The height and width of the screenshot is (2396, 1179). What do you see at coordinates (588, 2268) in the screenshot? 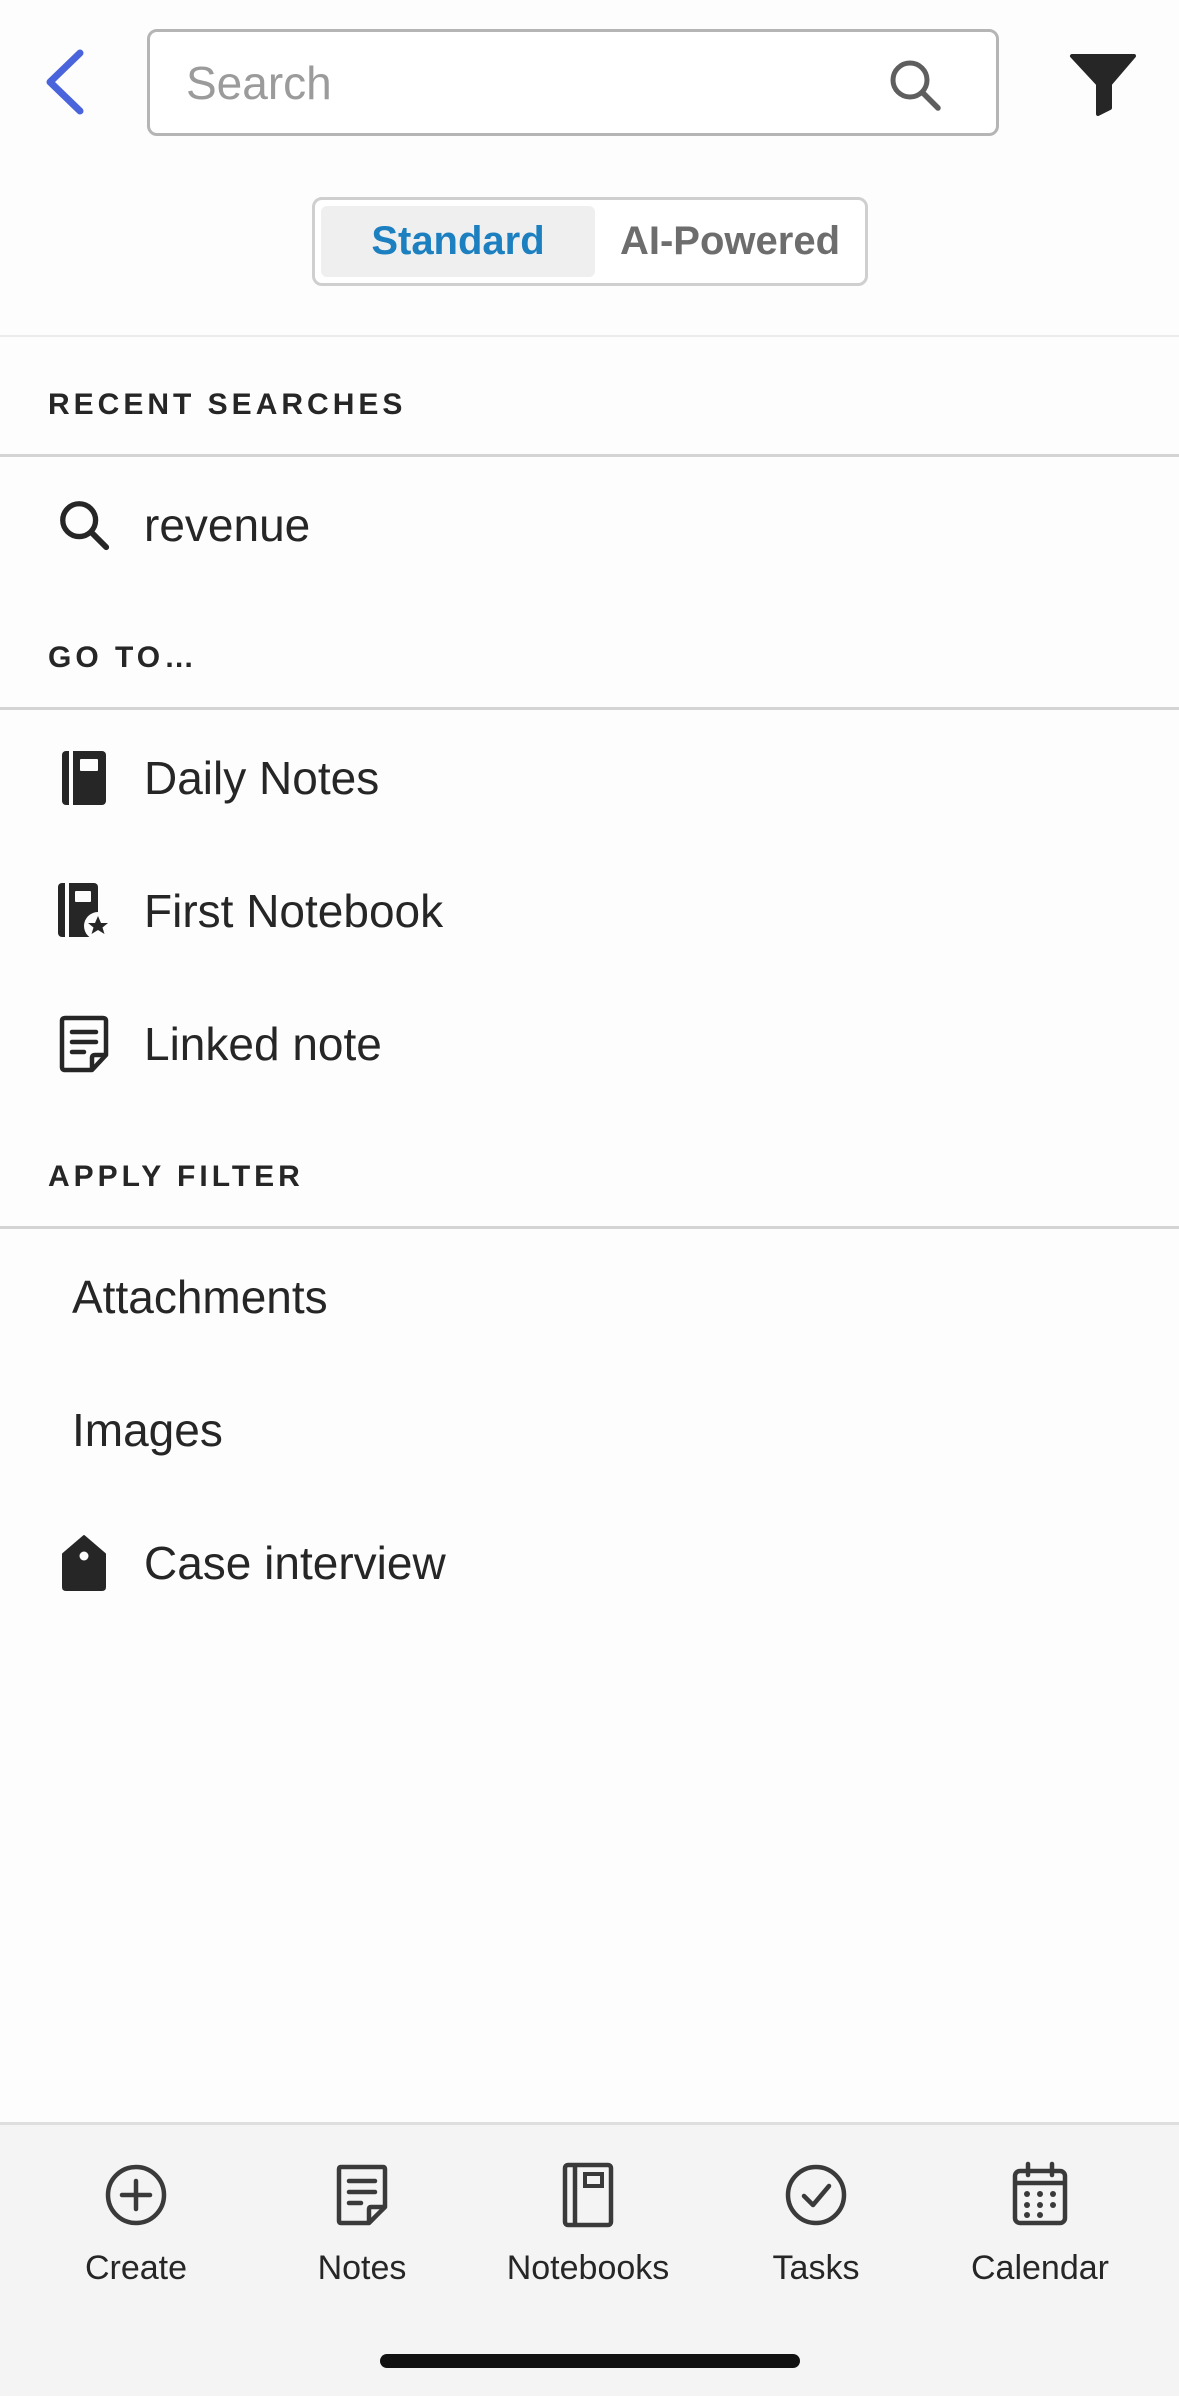
I see `nav-label: Notebooks` at bounding box center [588, 2268].